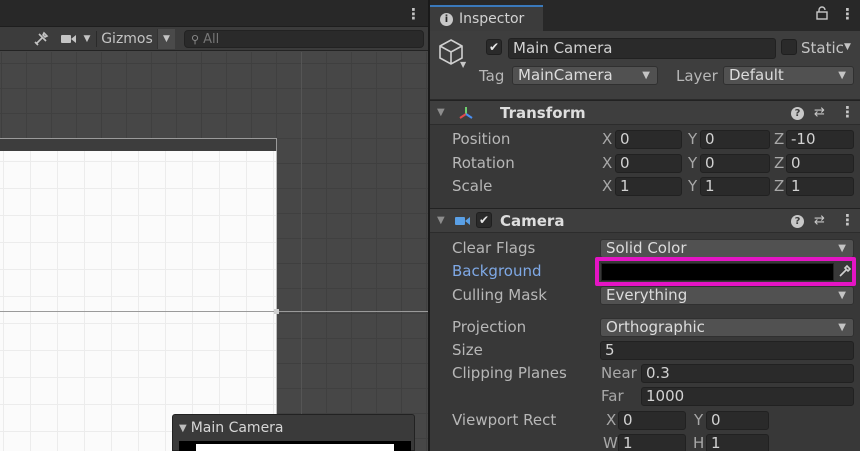 The image size is (860, 451). I want to click on toolbar-separator, so click(96, 39).